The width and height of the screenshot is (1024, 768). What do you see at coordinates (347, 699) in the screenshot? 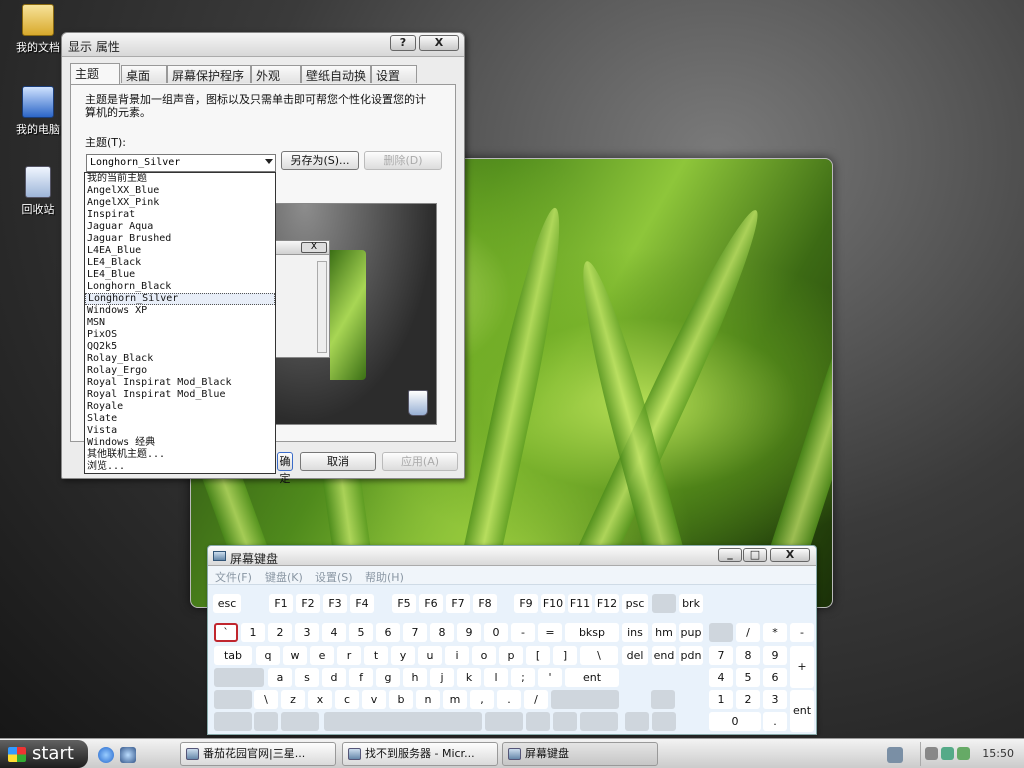
I see `keyboard-key: c` at bounding box center [347, 699].